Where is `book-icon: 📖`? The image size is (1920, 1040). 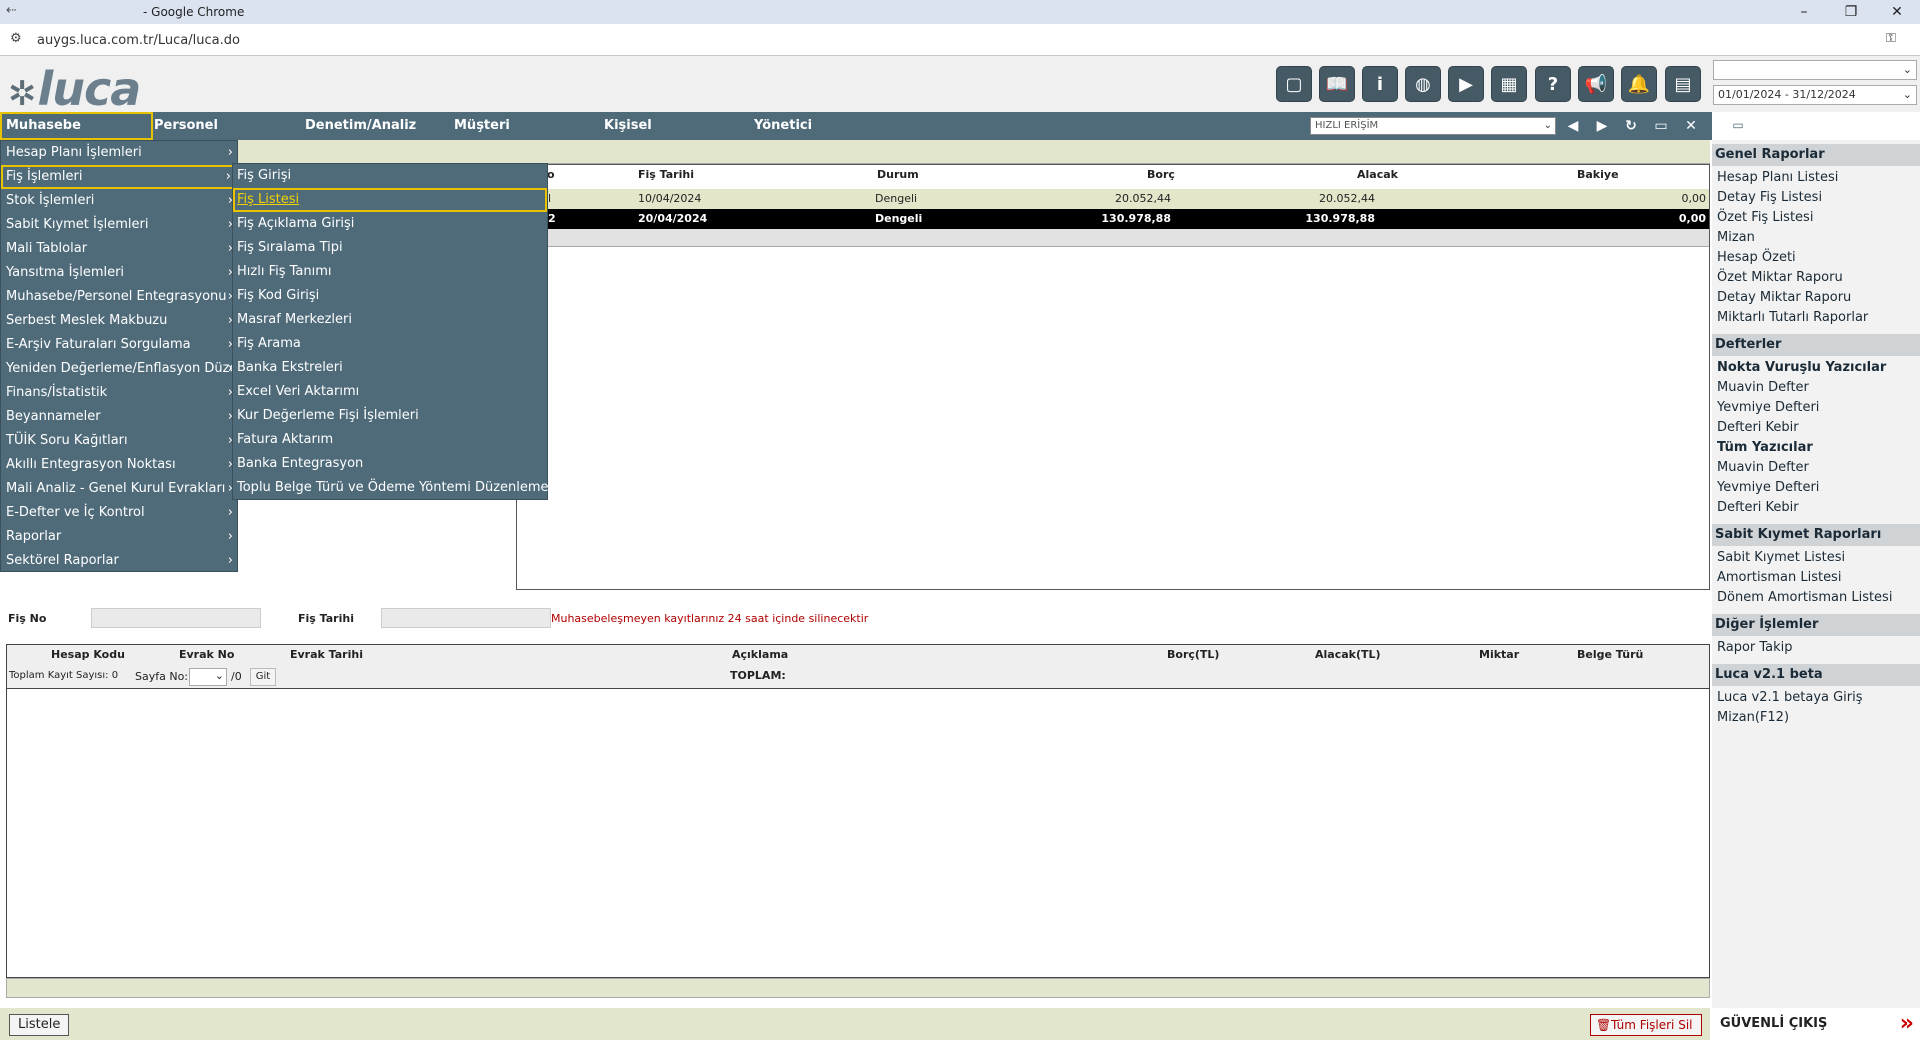 book-icon: 📖 is located at coordinates (1337, 84).